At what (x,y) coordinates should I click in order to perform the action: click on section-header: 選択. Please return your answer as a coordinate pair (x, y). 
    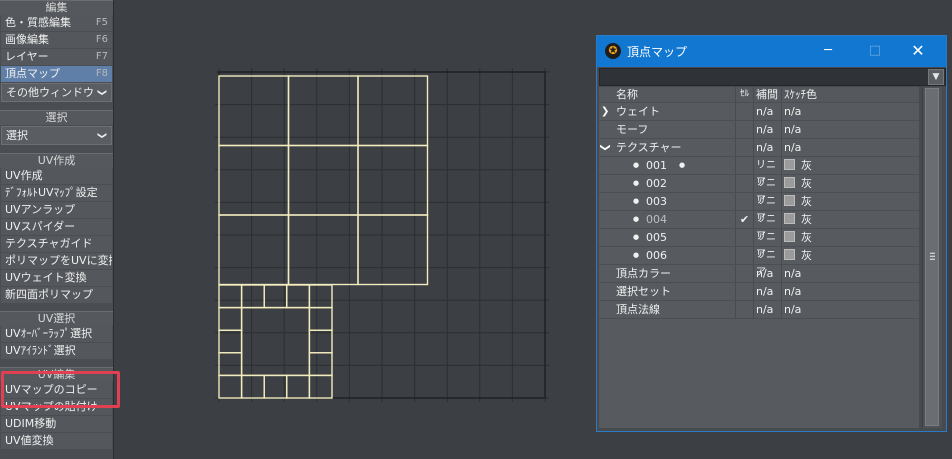
    Looking at the image, I should click on (56, 117).